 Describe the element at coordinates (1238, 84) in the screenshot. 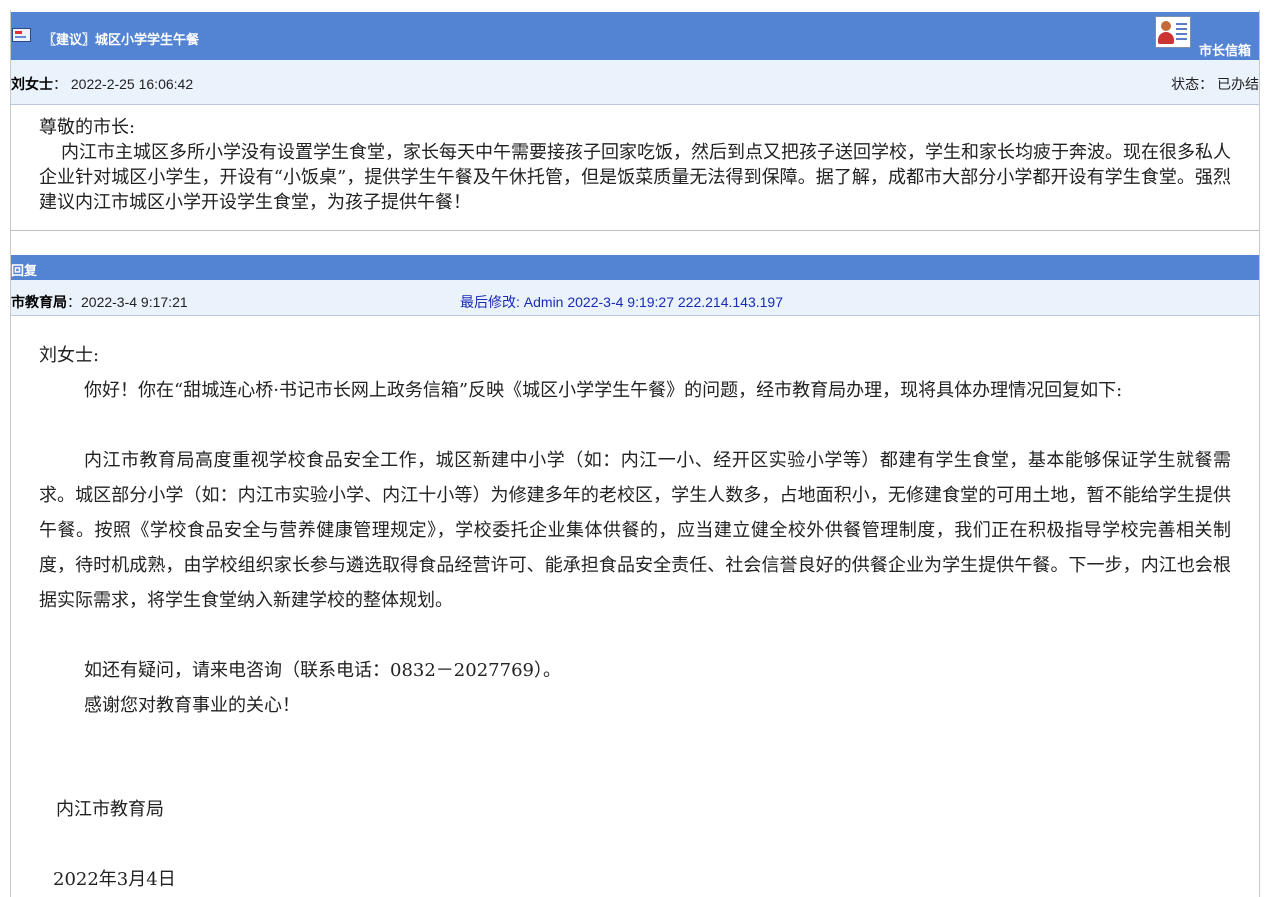

I see `status-badge: 已办结` at that location.